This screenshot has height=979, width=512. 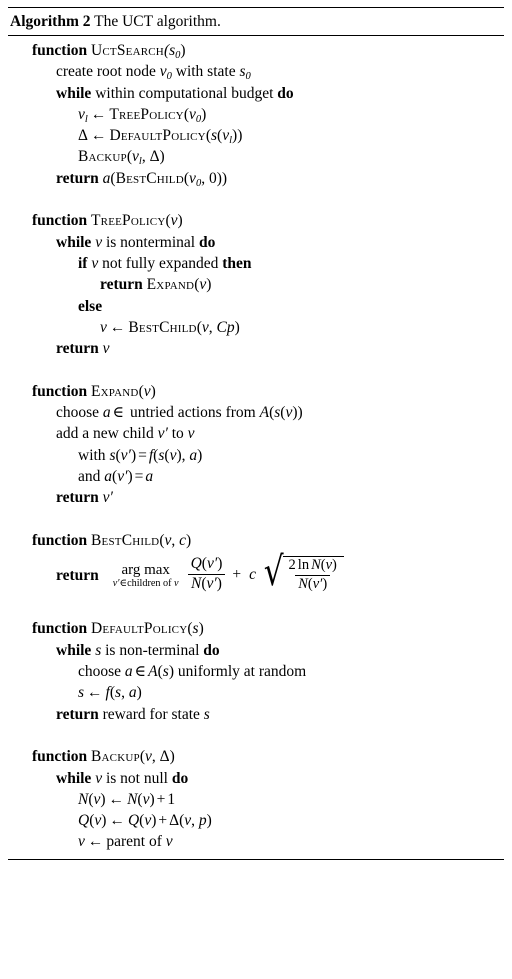 What do you see at coordinates (256, 114) in the screenshot?
I see `line-vl-treepolicy: vl ← TreePolicy(v0)` at bounding box center [256, 114].